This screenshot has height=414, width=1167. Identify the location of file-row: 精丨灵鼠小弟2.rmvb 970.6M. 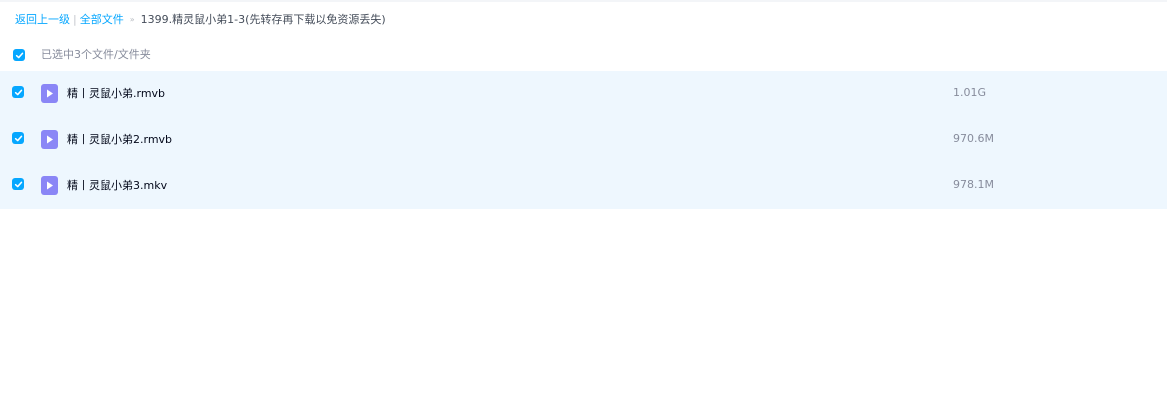
(583, 140).